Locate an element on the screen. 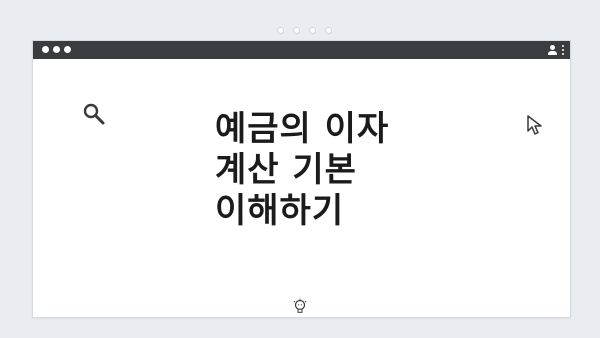 This screenshot has width=600, height=338. page-indicator-dots is located at coordinates (304, 30).